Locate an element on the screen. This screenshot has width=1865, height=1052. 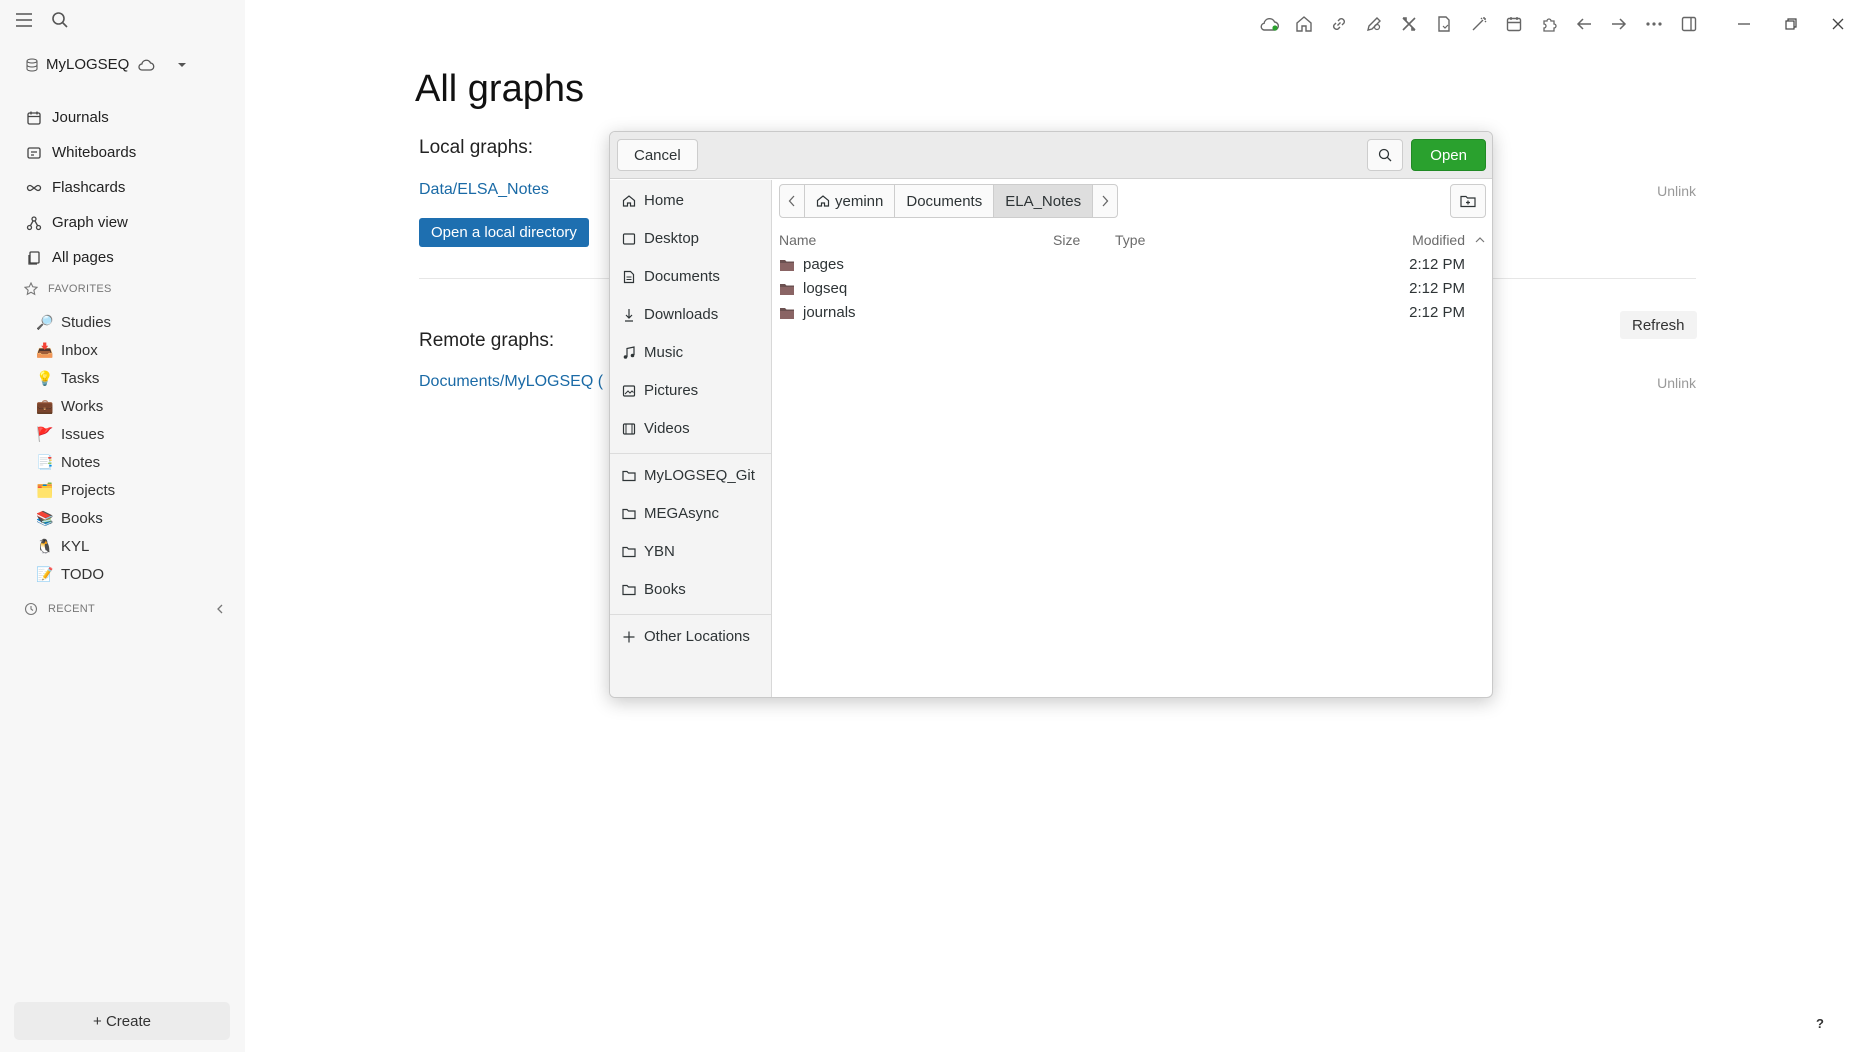
favorite-item-todo: 📝 TODO is located at coordinates (75, 574).